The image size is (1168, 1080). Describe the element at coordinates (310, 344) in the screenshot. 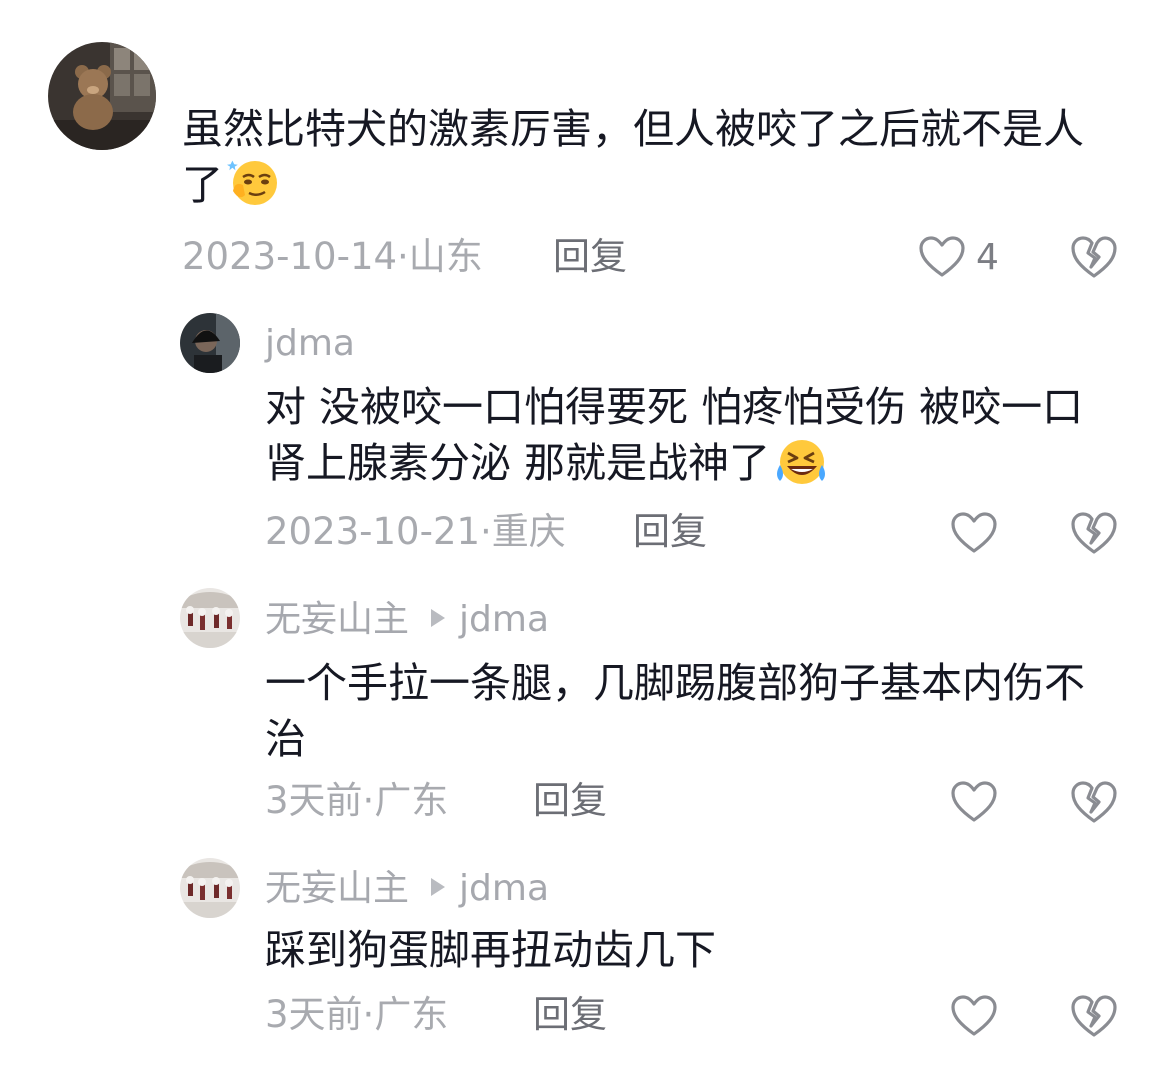

I see `comment-author: jdma` at that location.